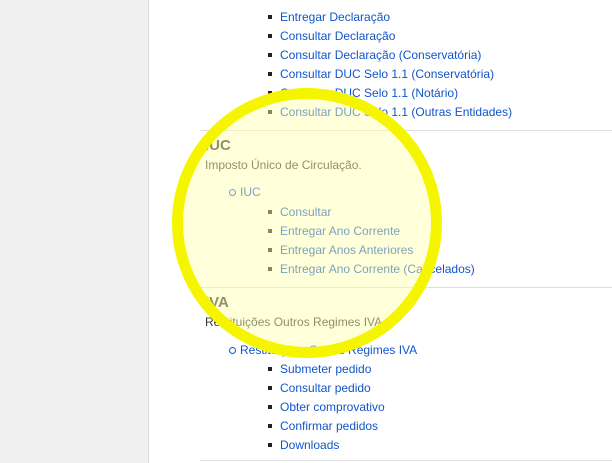 This screenshot has height=463, width=612. Describe the element at coordinates (329, 426) in the screenshot. I see `link-iva-confirmar-pedidos: Confirmar pedidos` at that location.